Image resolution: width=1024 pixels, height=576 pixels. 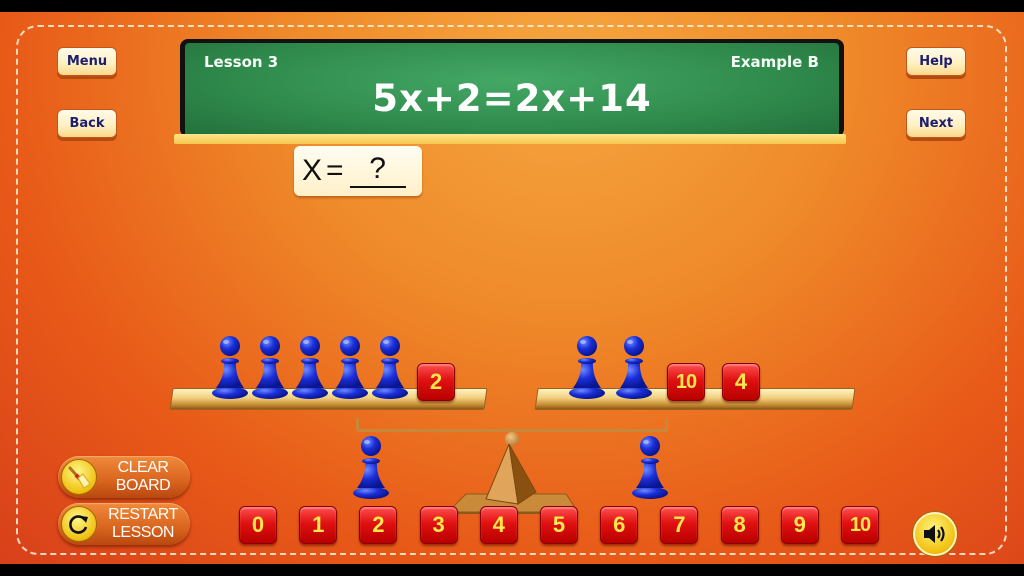 I want to click on clear-board-line2: BOARD, so click(x=143, y=485).